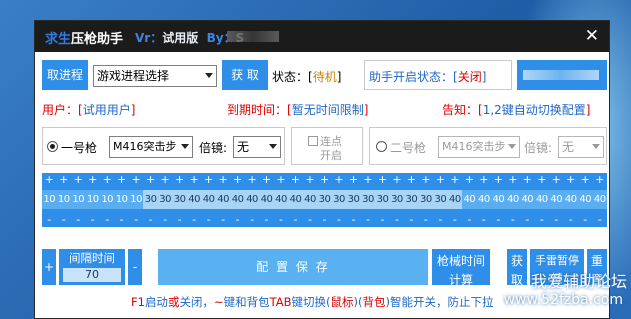  What do you see at coordinates (52, 146) in the screenshot?
I see `gun1-radio` at bounding box center [52, 146].